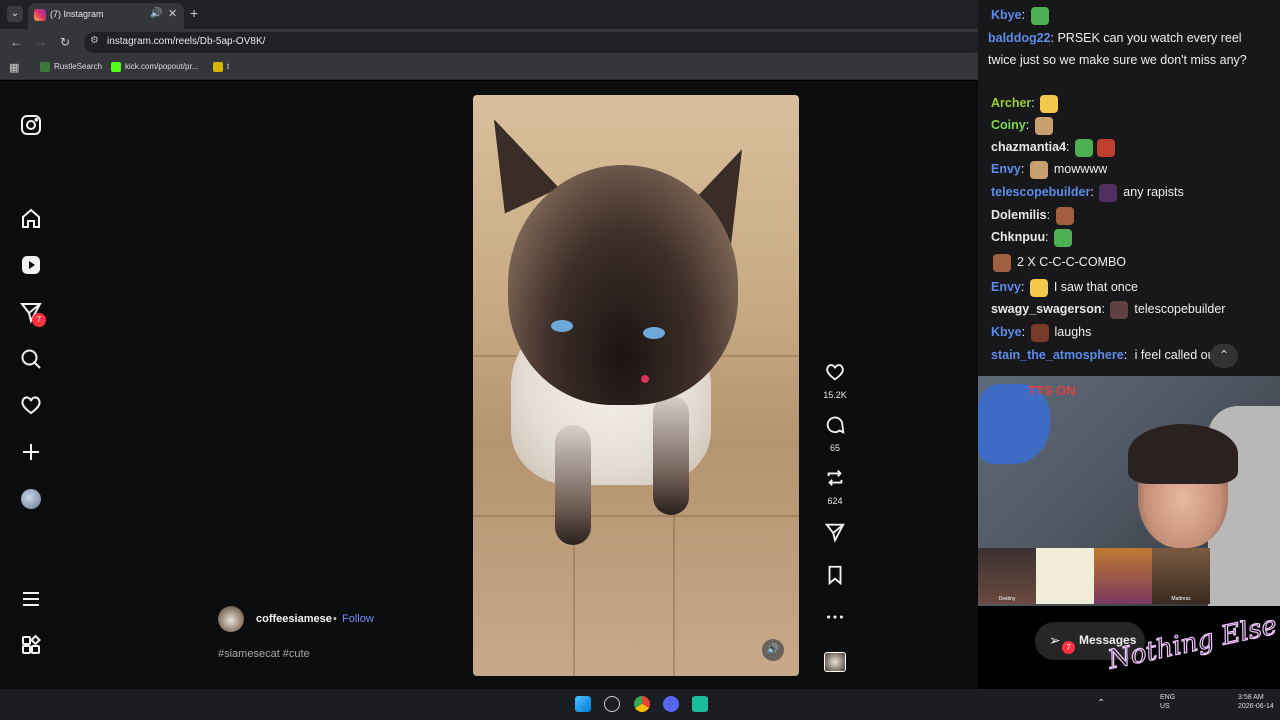  Describe the element at coordinates (642, 704) in the screenshot. I see `chrome-icon` at that location.